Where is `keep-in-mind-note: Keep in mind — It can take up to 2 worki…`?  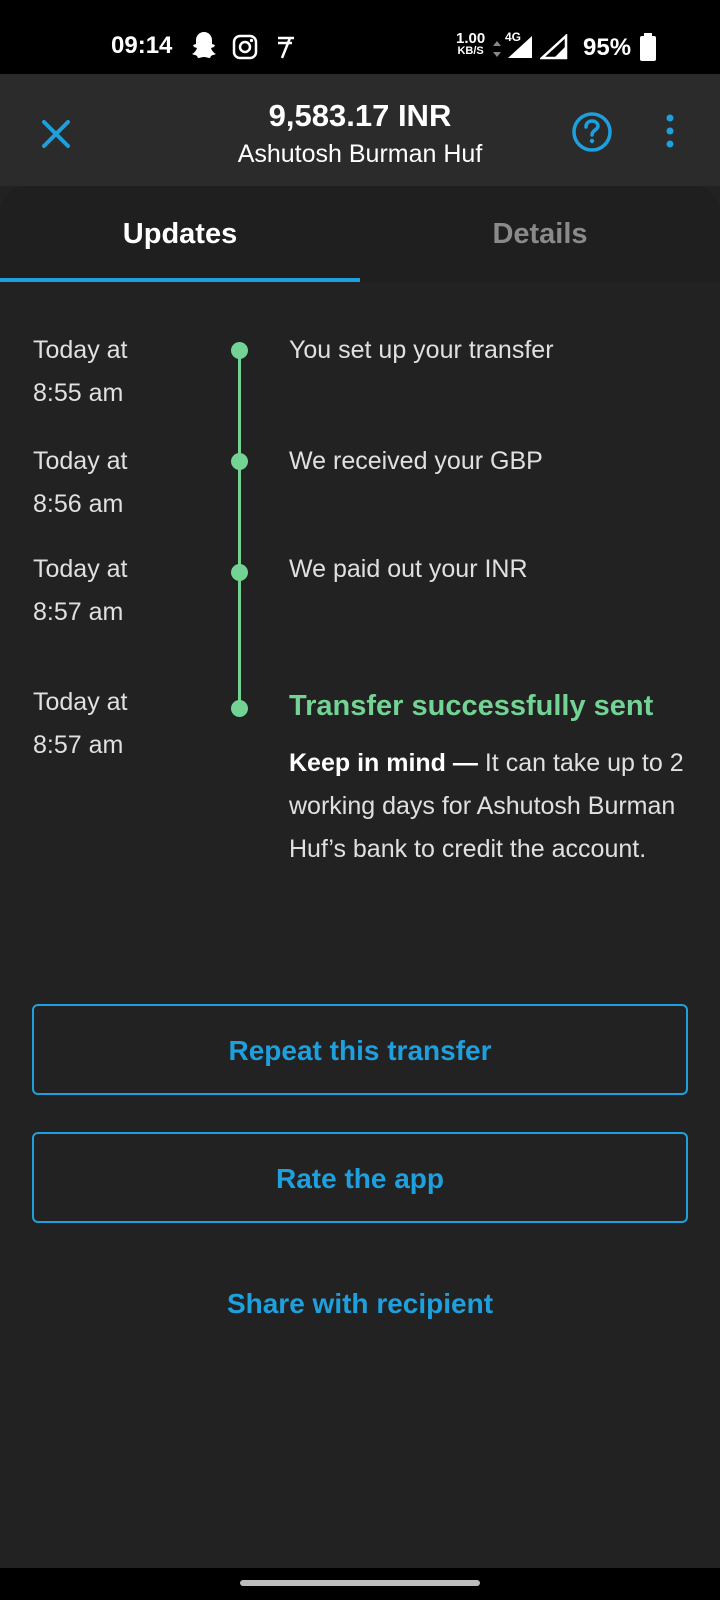
keep-in-mind-note: Keep in mind — It can take up to 2 worki… is located at coordinates (491, 806).